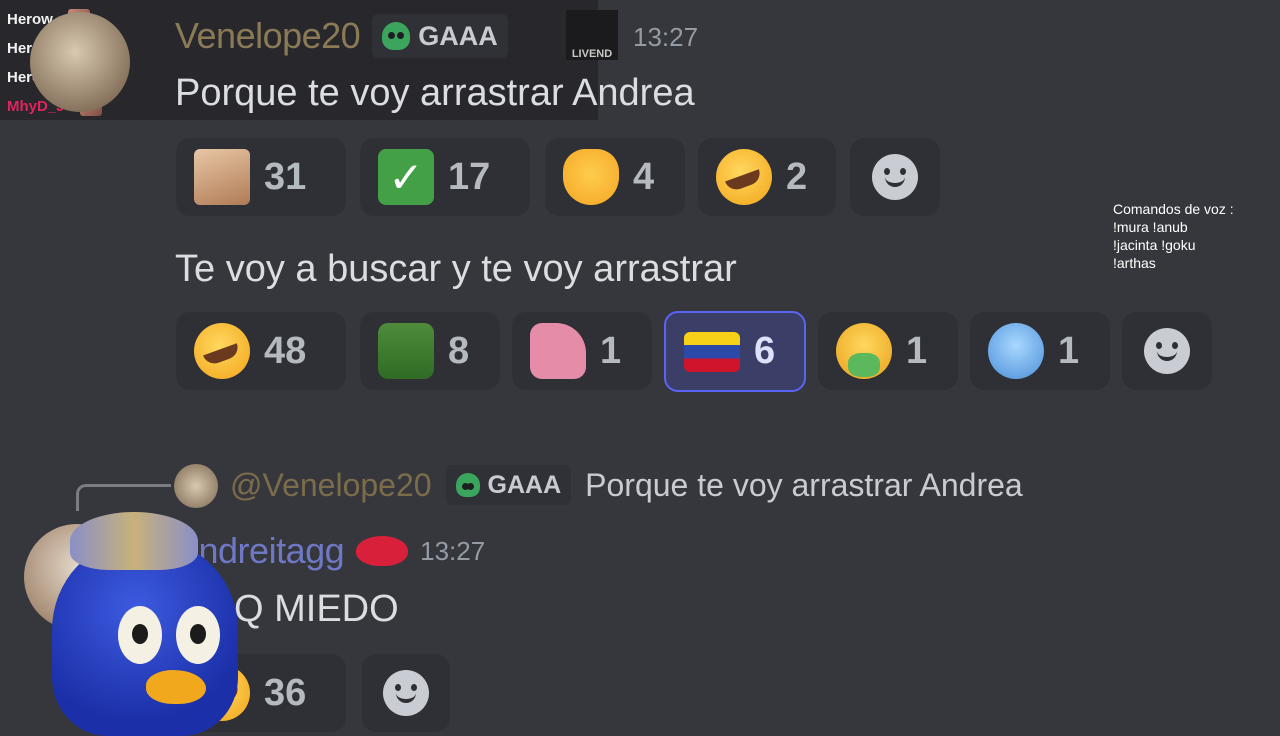 The height and width of the screenshot is (736, 1280). Describe the element at coordinates (644, 176) in the screenshot. I see `reaction-count: 4` at that location.